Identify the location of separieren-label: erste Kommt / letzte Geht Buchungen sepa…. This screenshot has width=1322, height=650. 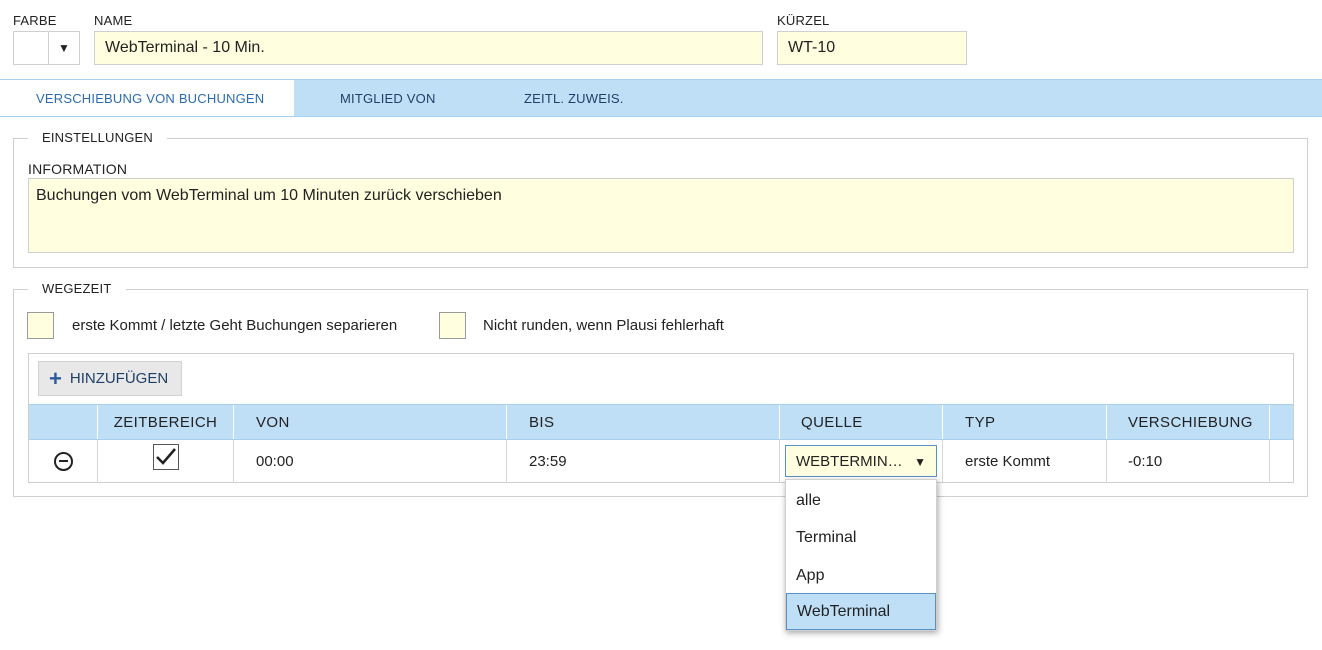
(235, 325).